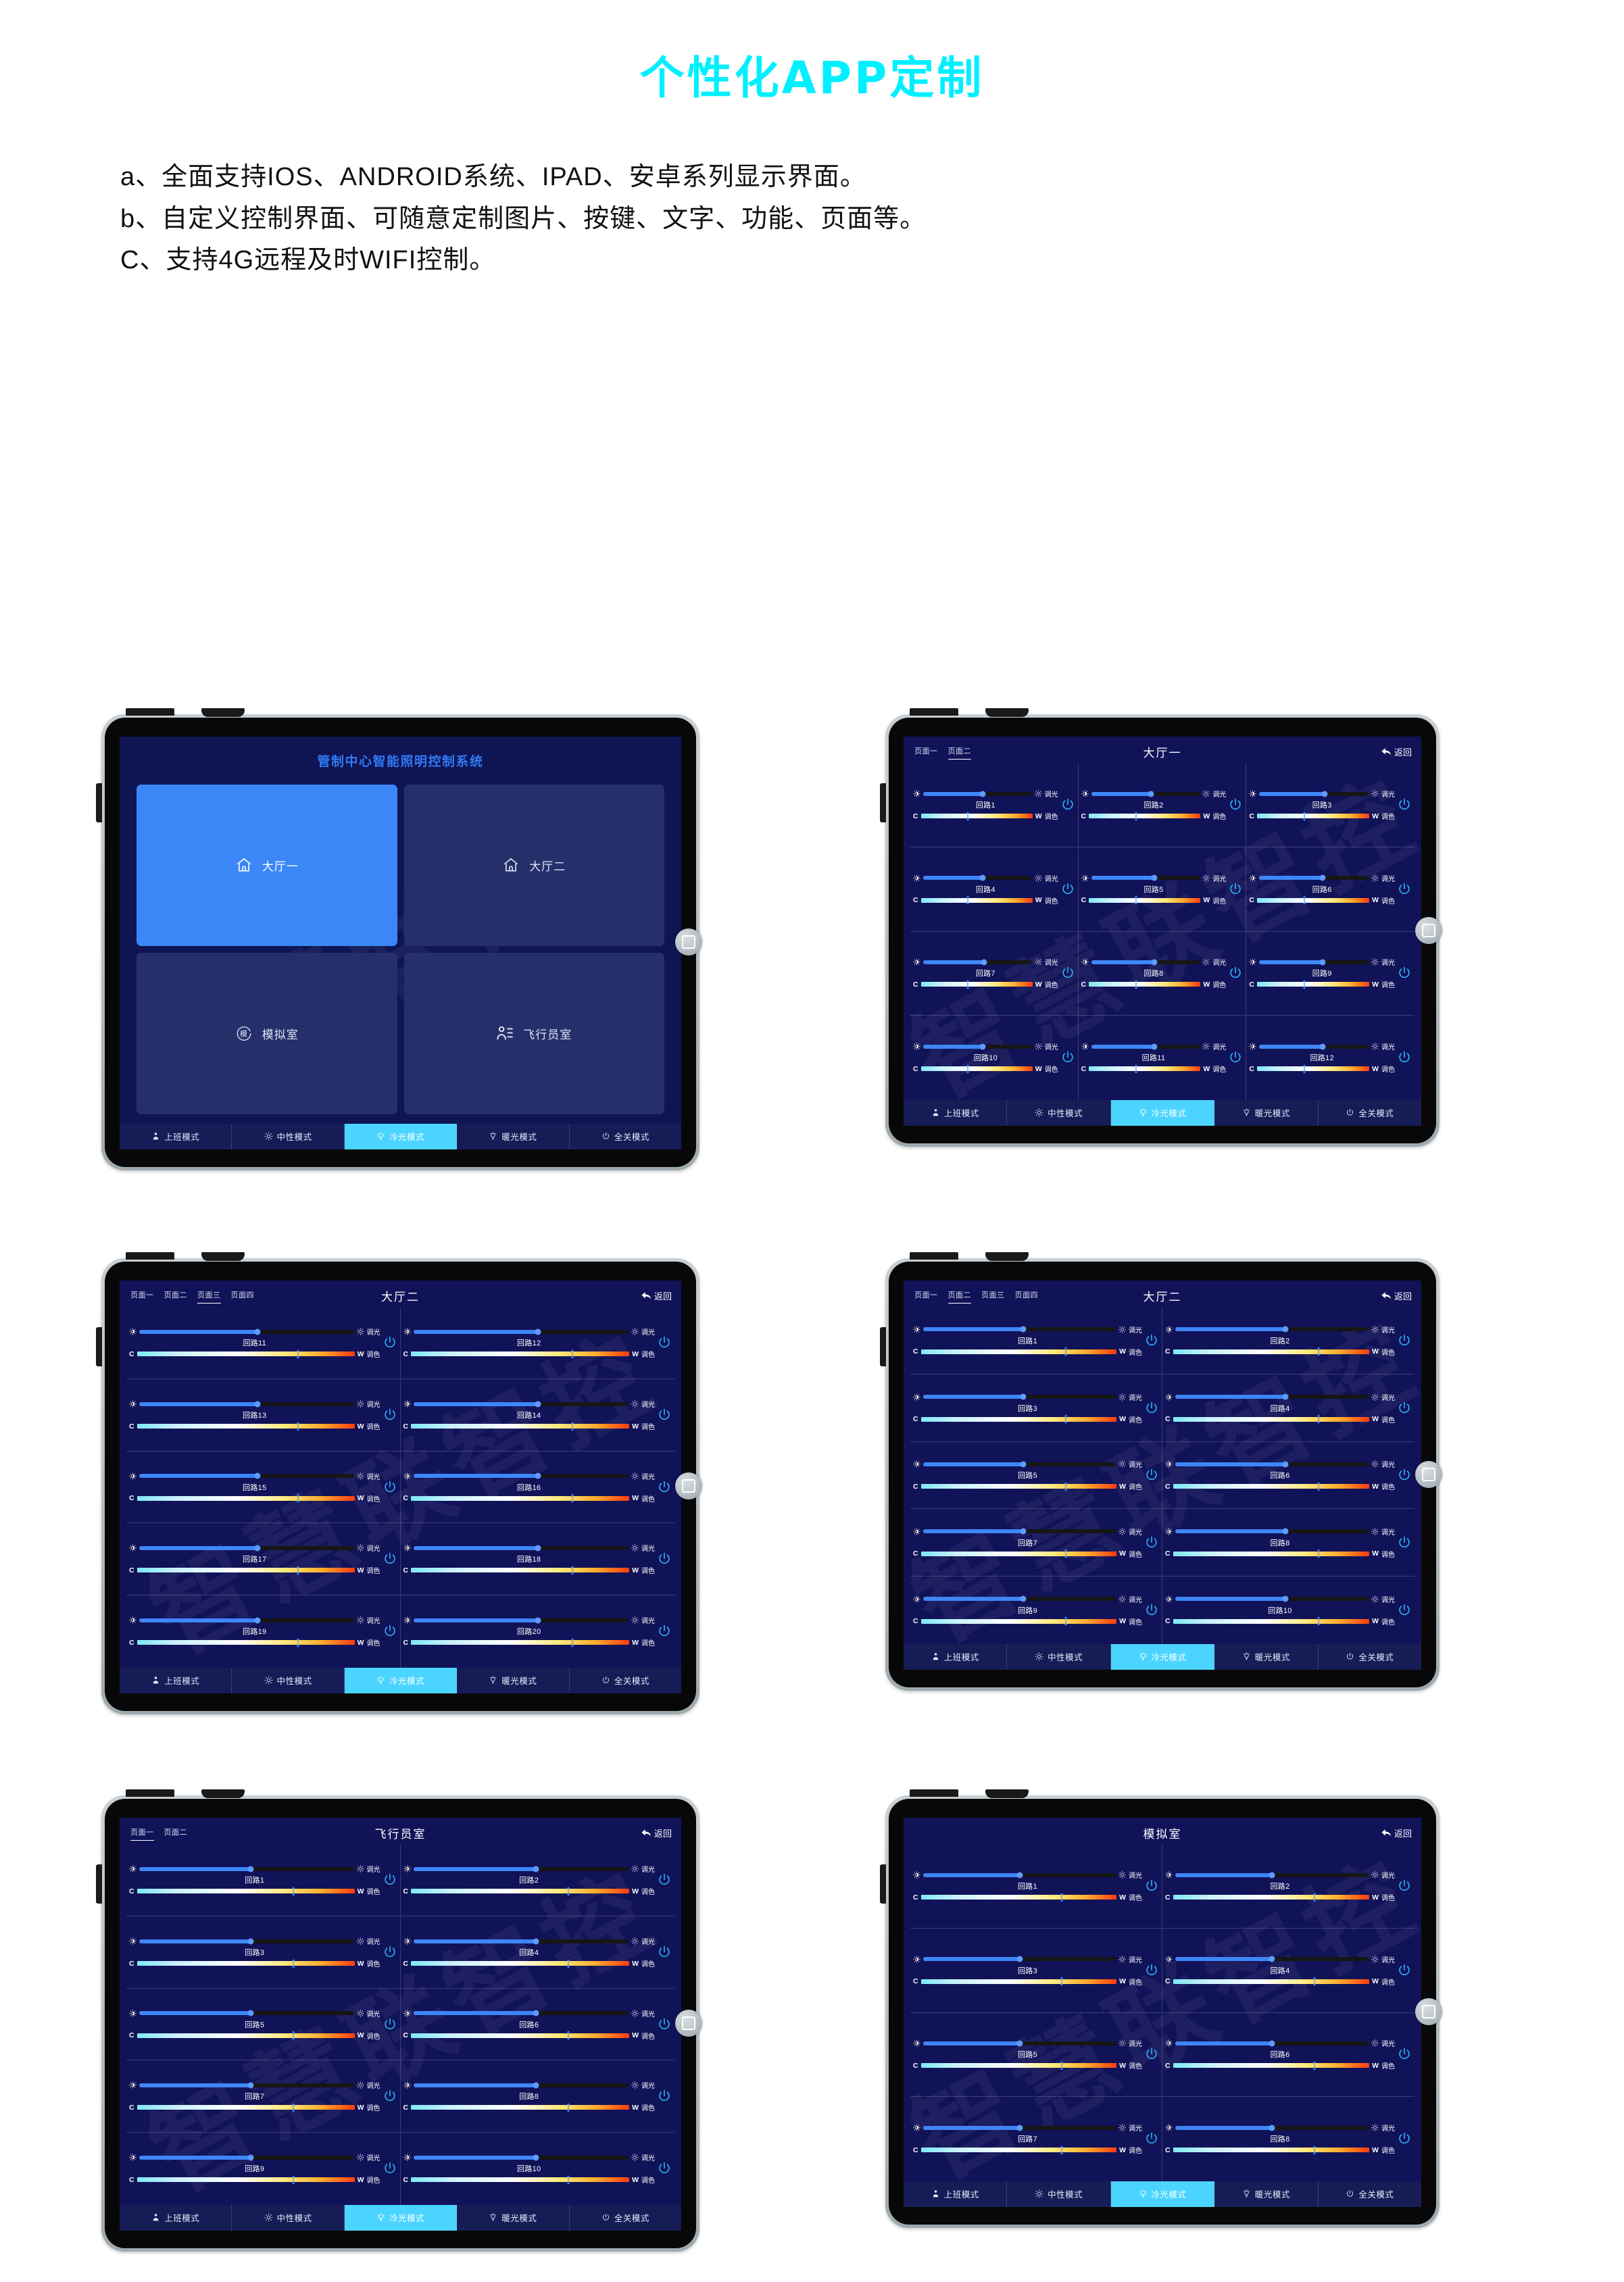  Describe the element at coordinates (209, 1296) in the screenshot. I see `page-tab-2: 页面三` at that location.